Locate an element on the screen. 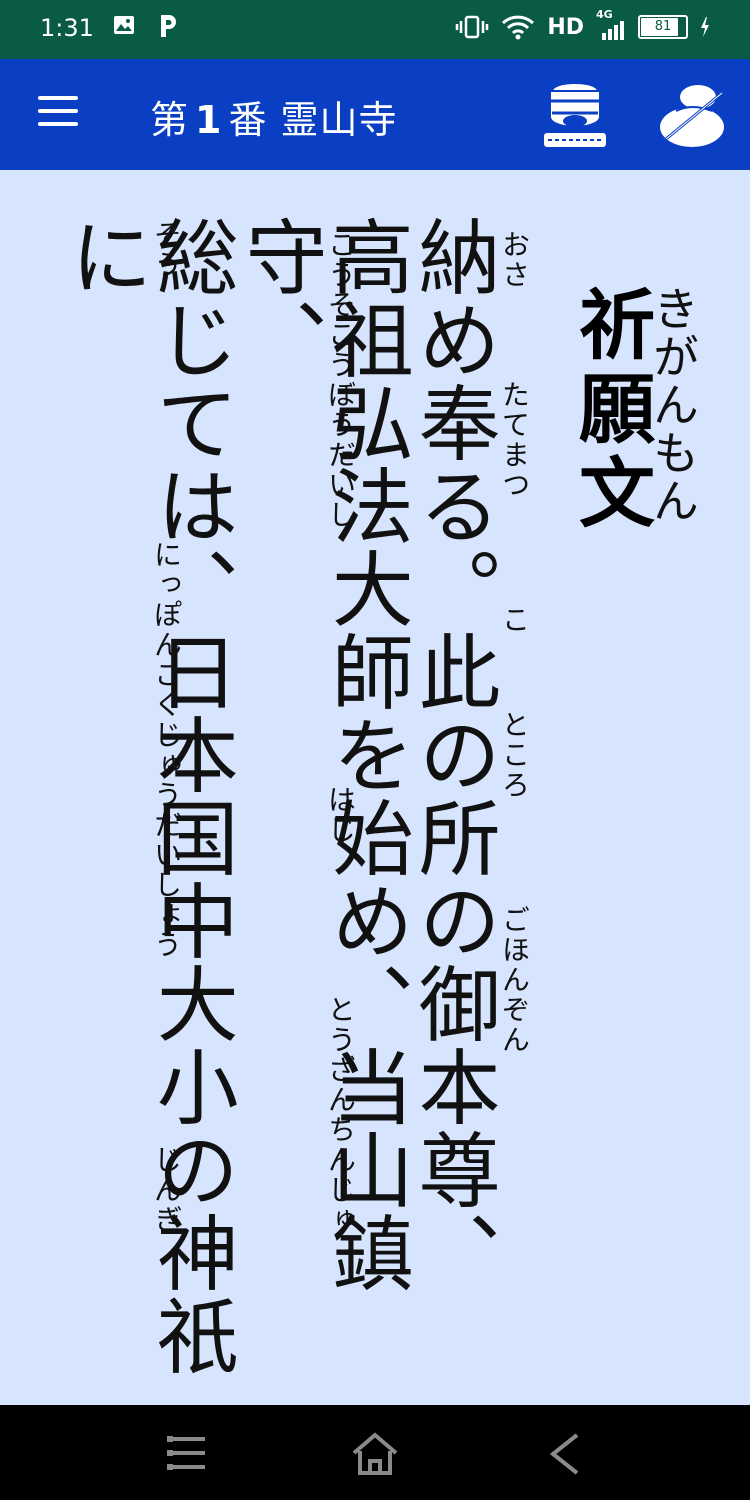  temple-bell-button is located at coordinates (575, 116).